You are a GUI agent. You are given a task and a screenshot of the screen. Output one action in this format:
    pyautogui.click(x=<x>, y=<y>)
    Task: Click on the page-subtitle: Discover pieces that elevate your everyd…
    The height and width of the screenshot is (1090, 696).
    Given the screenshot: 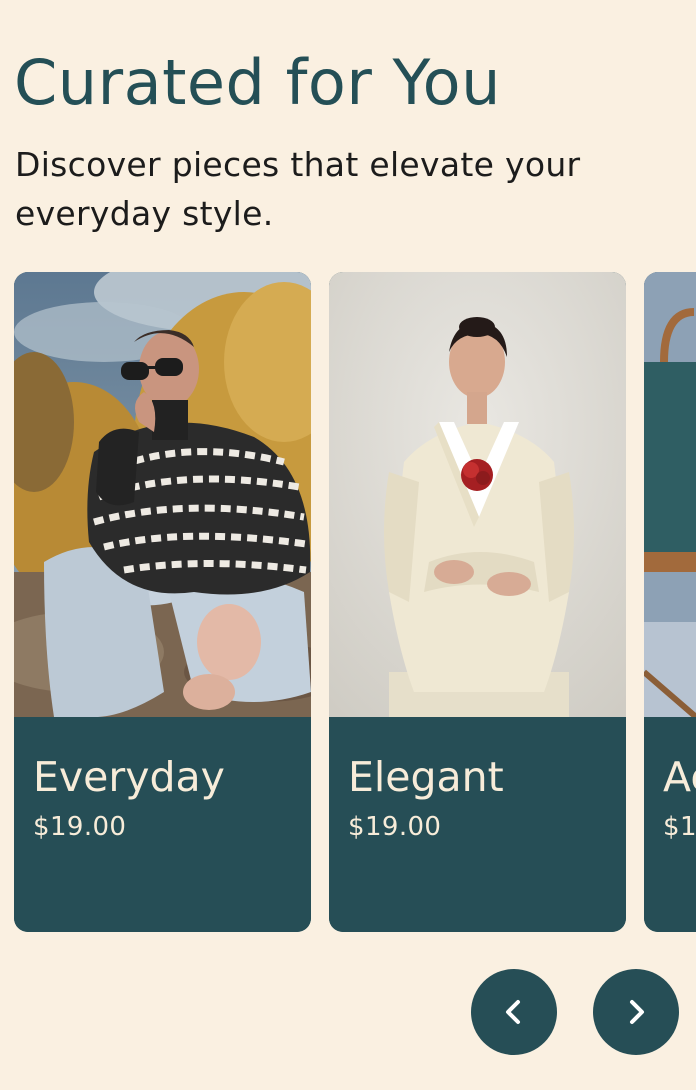 What is the action you would take?
    pyautogui.click(x=298, y=189)
    